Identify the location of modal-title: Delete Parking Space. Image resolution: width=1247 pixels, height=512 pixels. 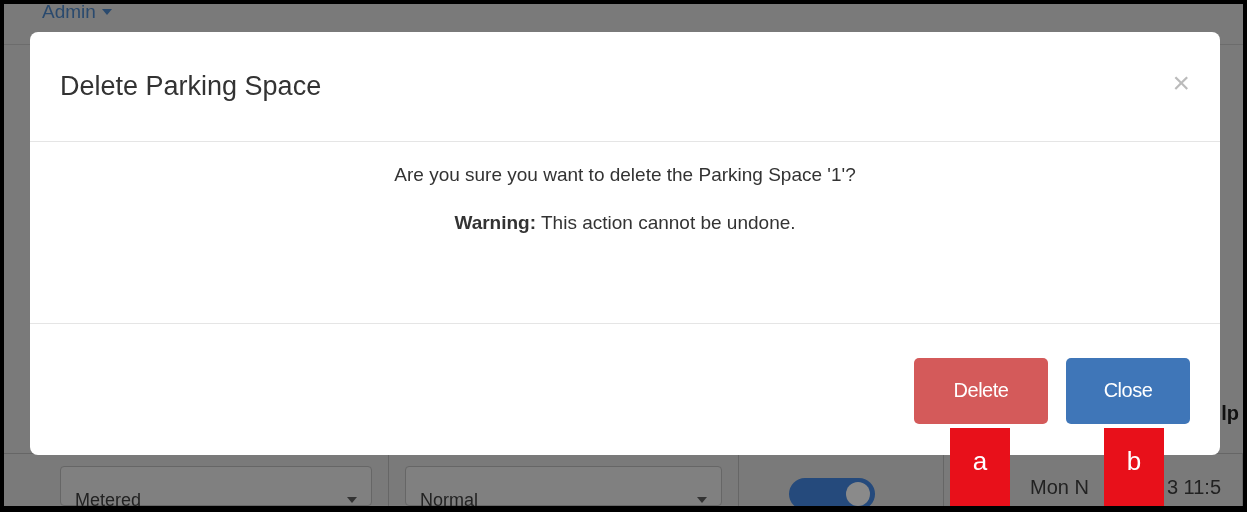
(191, 86).